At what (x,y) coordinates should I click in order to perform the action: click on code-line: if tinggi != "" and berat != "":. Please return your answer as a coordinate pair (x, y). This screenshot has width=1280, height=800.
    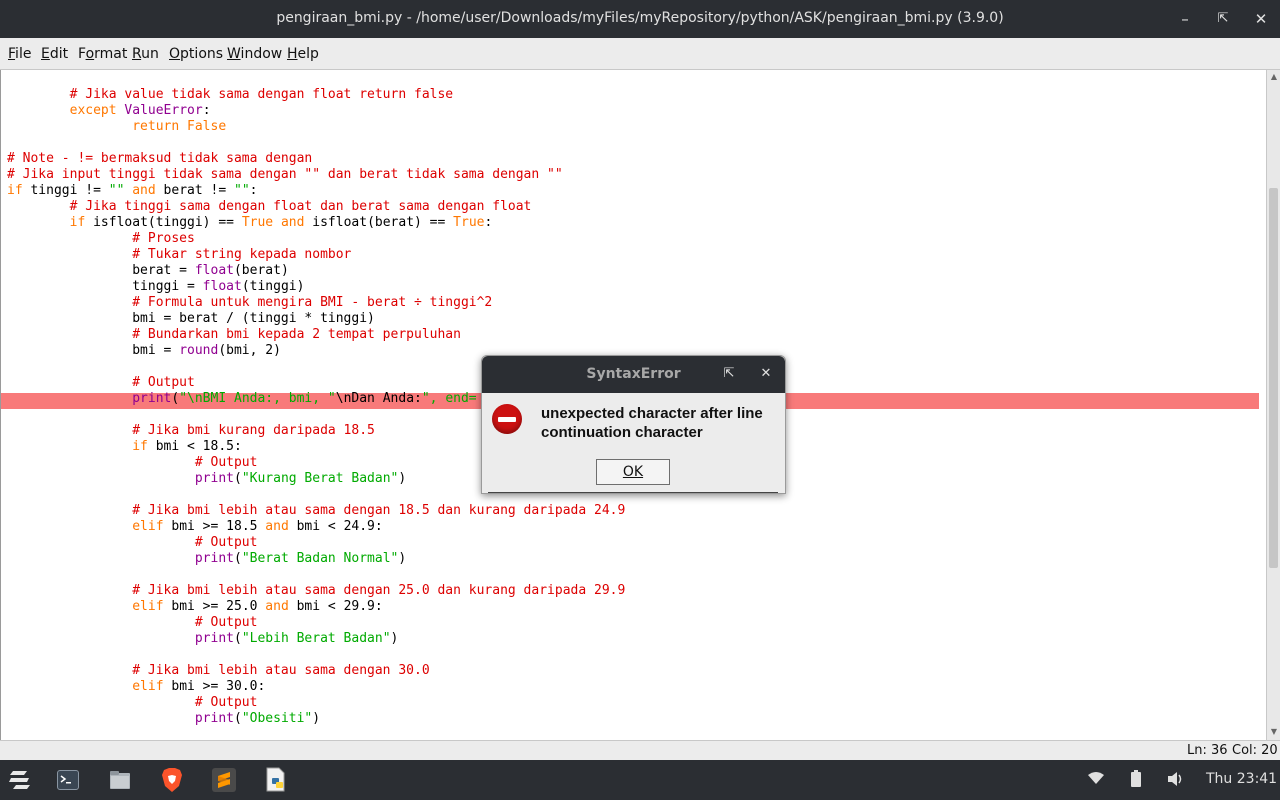
    Looking at the image, I should click on (316, 191).